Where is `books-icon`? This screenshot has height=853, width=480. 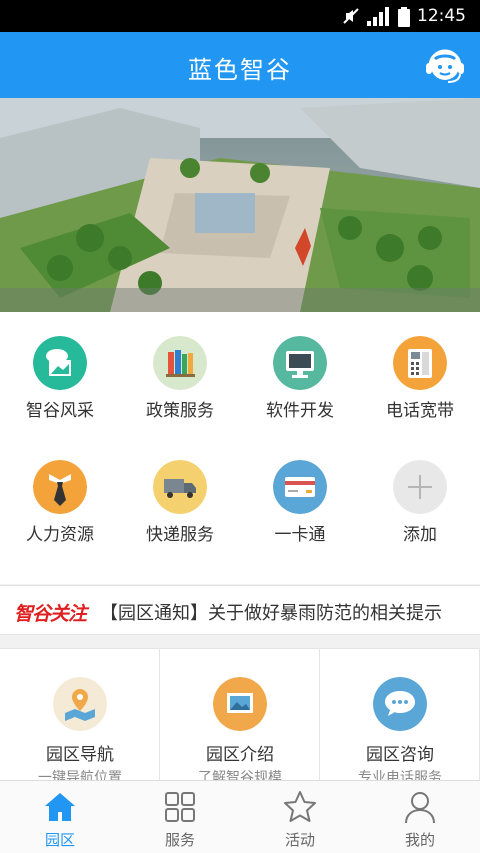
books-icon is located at coordinates (180, 363).